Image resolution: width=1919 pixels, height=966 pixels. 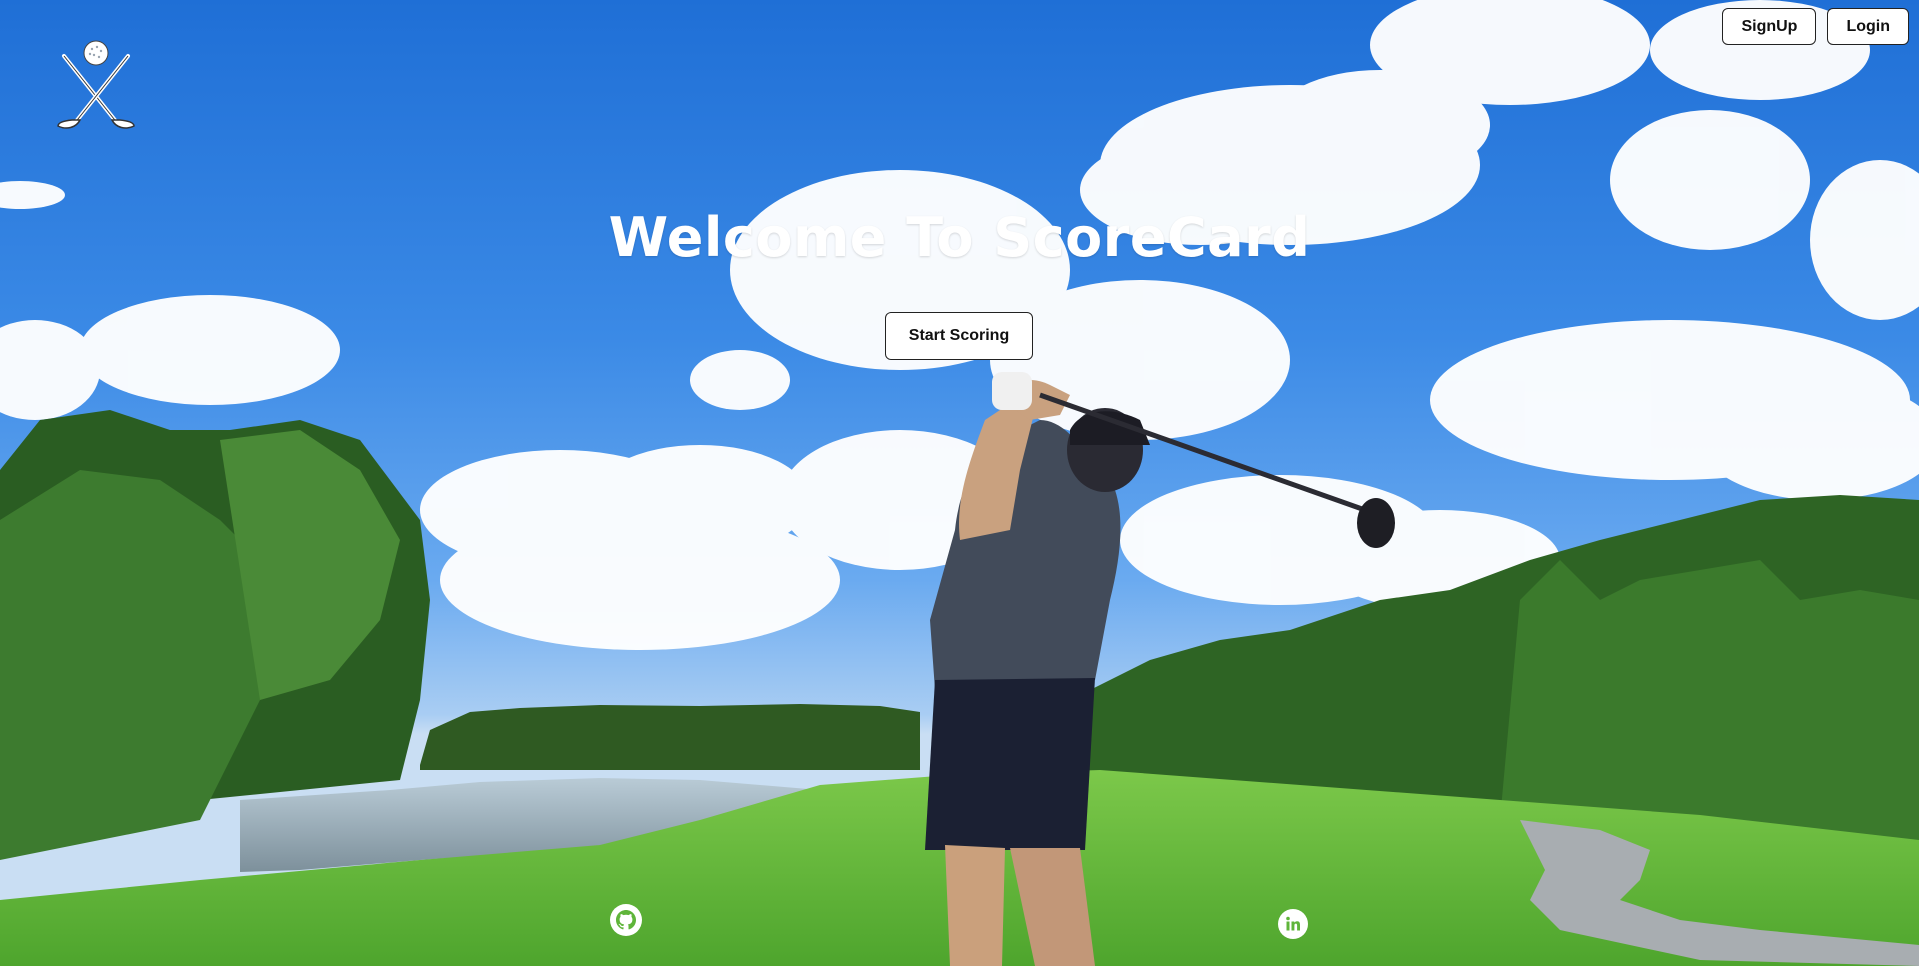 What do you see at coordinates (96, 86) in the screenshot?
I see `crossed-golf-clubs-logo-icon` at bounding box center [96, 86].